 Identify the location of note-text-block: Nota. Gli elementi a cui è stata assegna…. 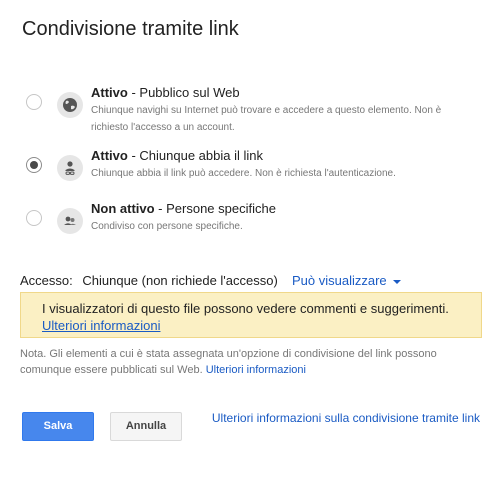
(251, 362).